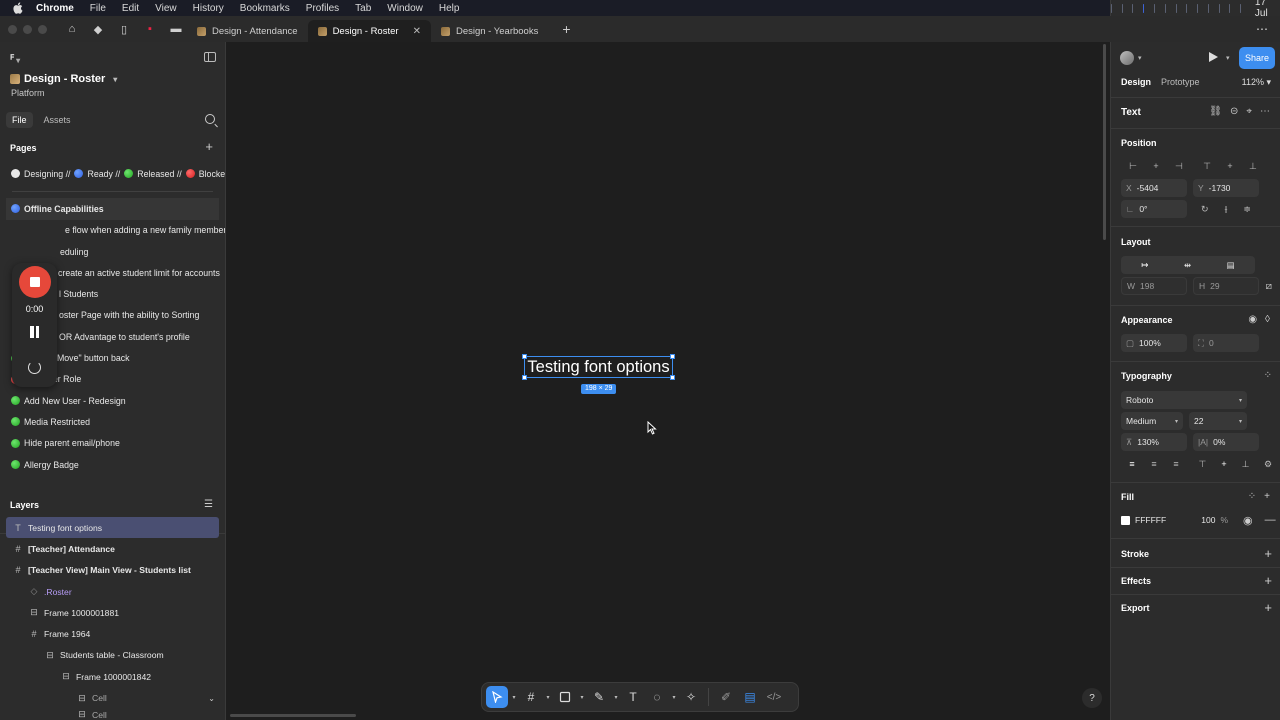 Image resolution: width=1280 pixels, height=720 pixels. I want to click on pause-icon, so click(35, 332).